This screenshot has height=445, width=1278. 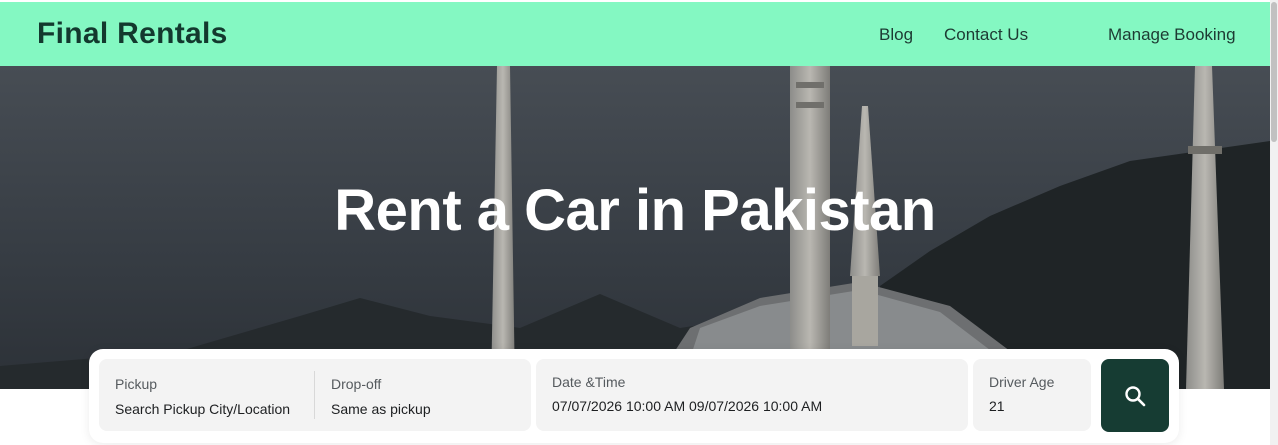 What do you see at coordinates (136, 384) in the screenshot?
I see `pickup-label: Pickup` at bounding box center [136, 384].